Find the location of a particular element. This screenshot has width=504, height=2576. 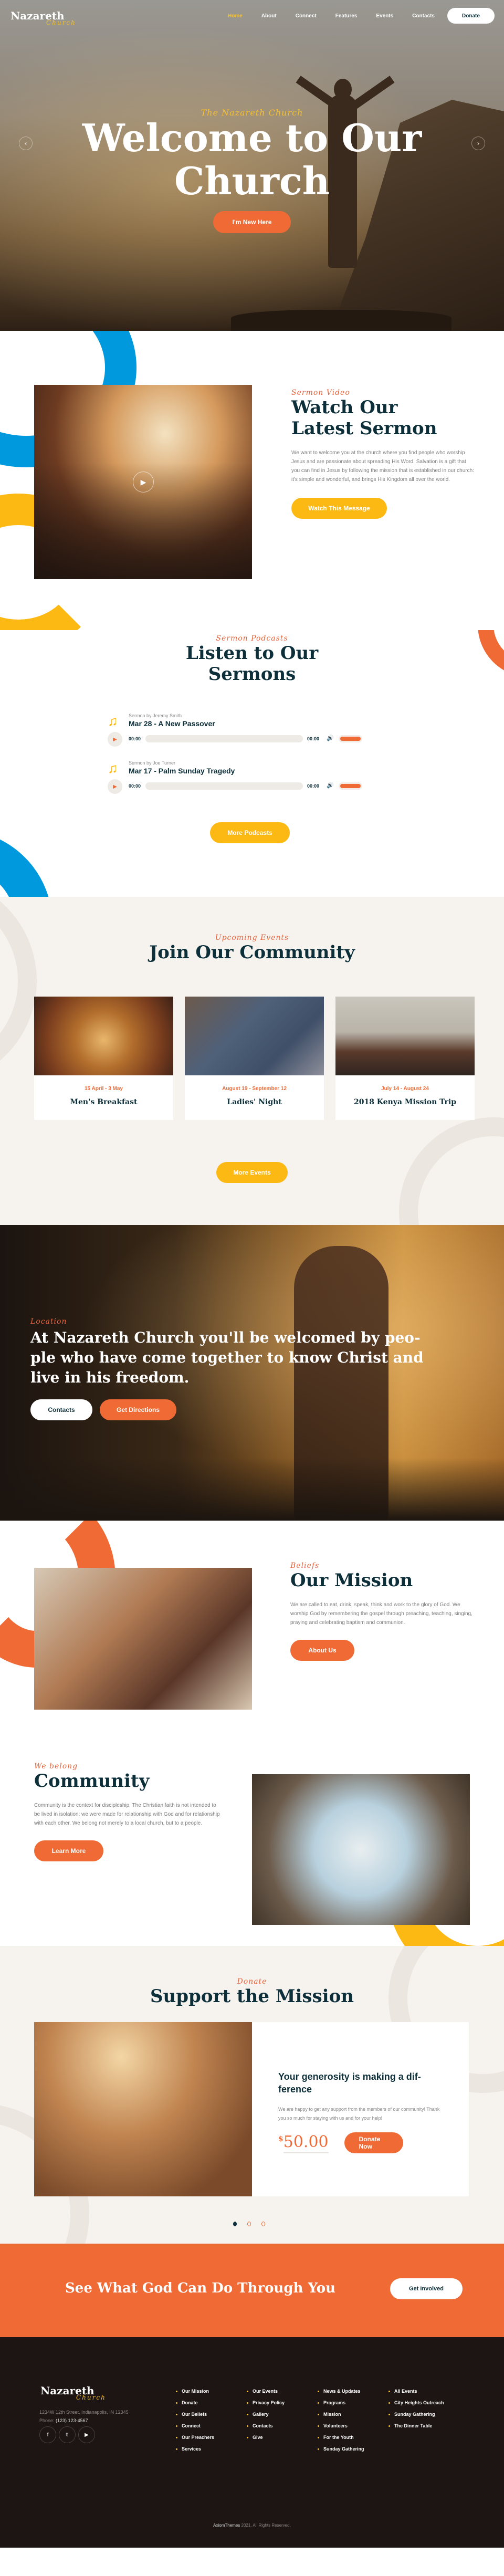

footer-link: Our Events is located at coordinates (266, 2391).